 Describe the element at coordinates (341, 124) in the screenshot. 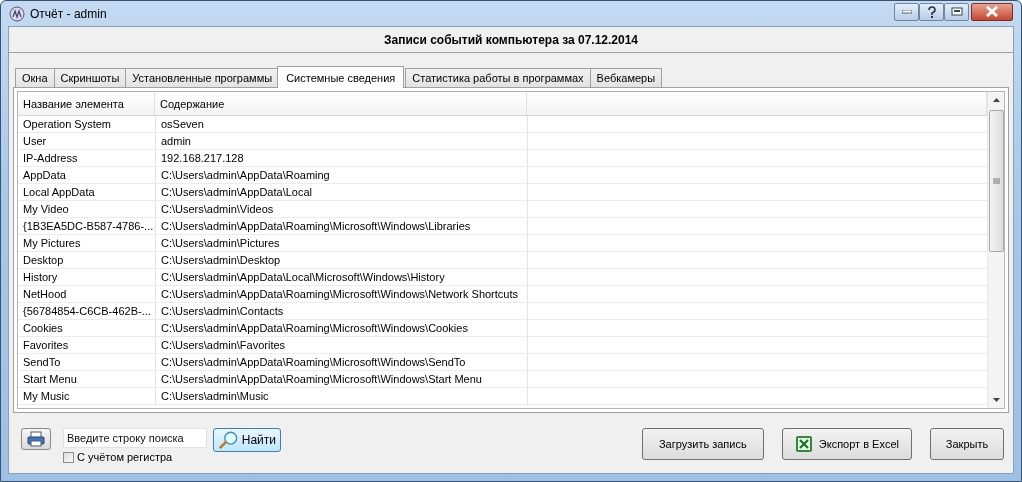

I see `table-cell: osSeven` at that location.